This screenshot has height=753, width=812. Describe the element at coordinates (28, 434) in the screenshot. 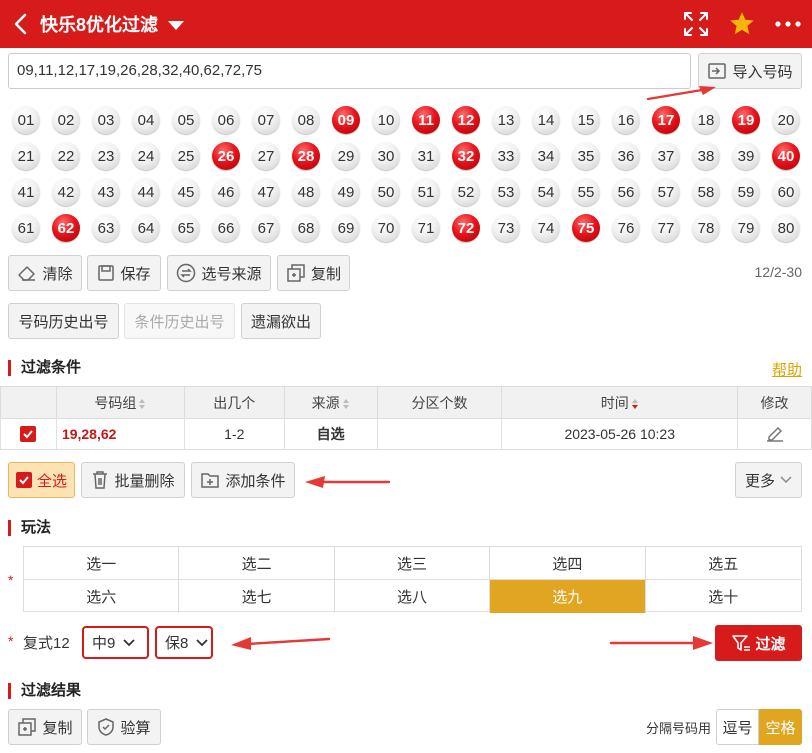

I see `row-checkbox-cell` at that location.